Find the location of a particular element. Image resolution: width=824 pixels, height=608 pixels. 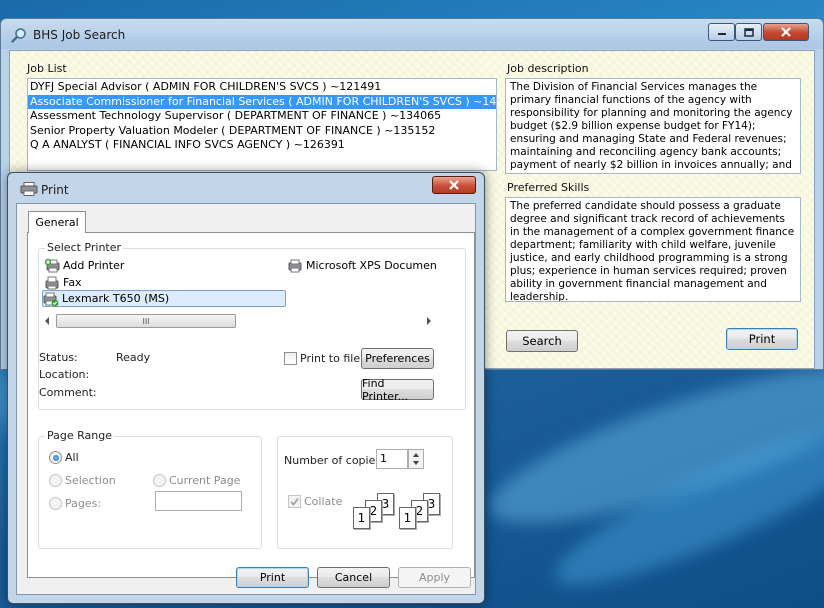

minimize-button is located at coordinates (721, 32).